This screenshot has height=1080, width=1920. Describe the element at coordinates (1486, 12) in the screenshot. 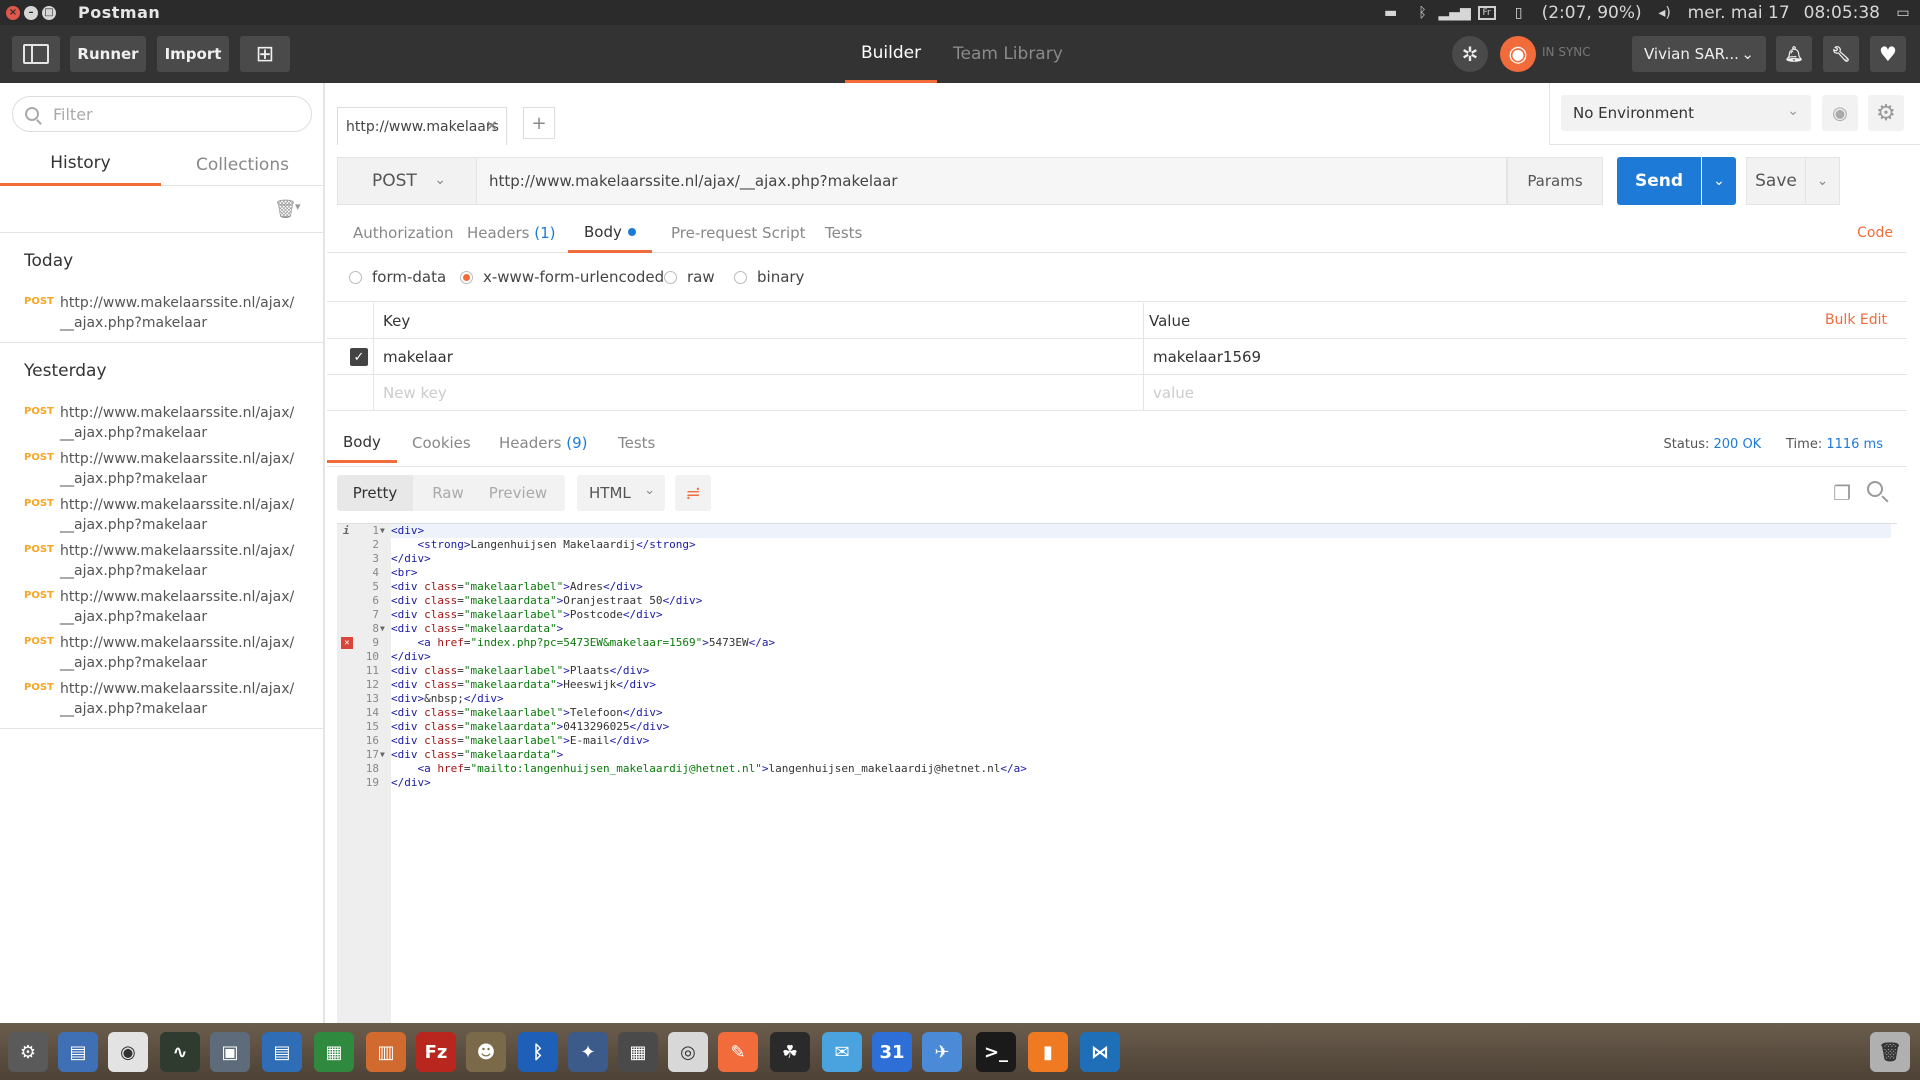

I see `keyboard-layout-icon: Fr` at that location.